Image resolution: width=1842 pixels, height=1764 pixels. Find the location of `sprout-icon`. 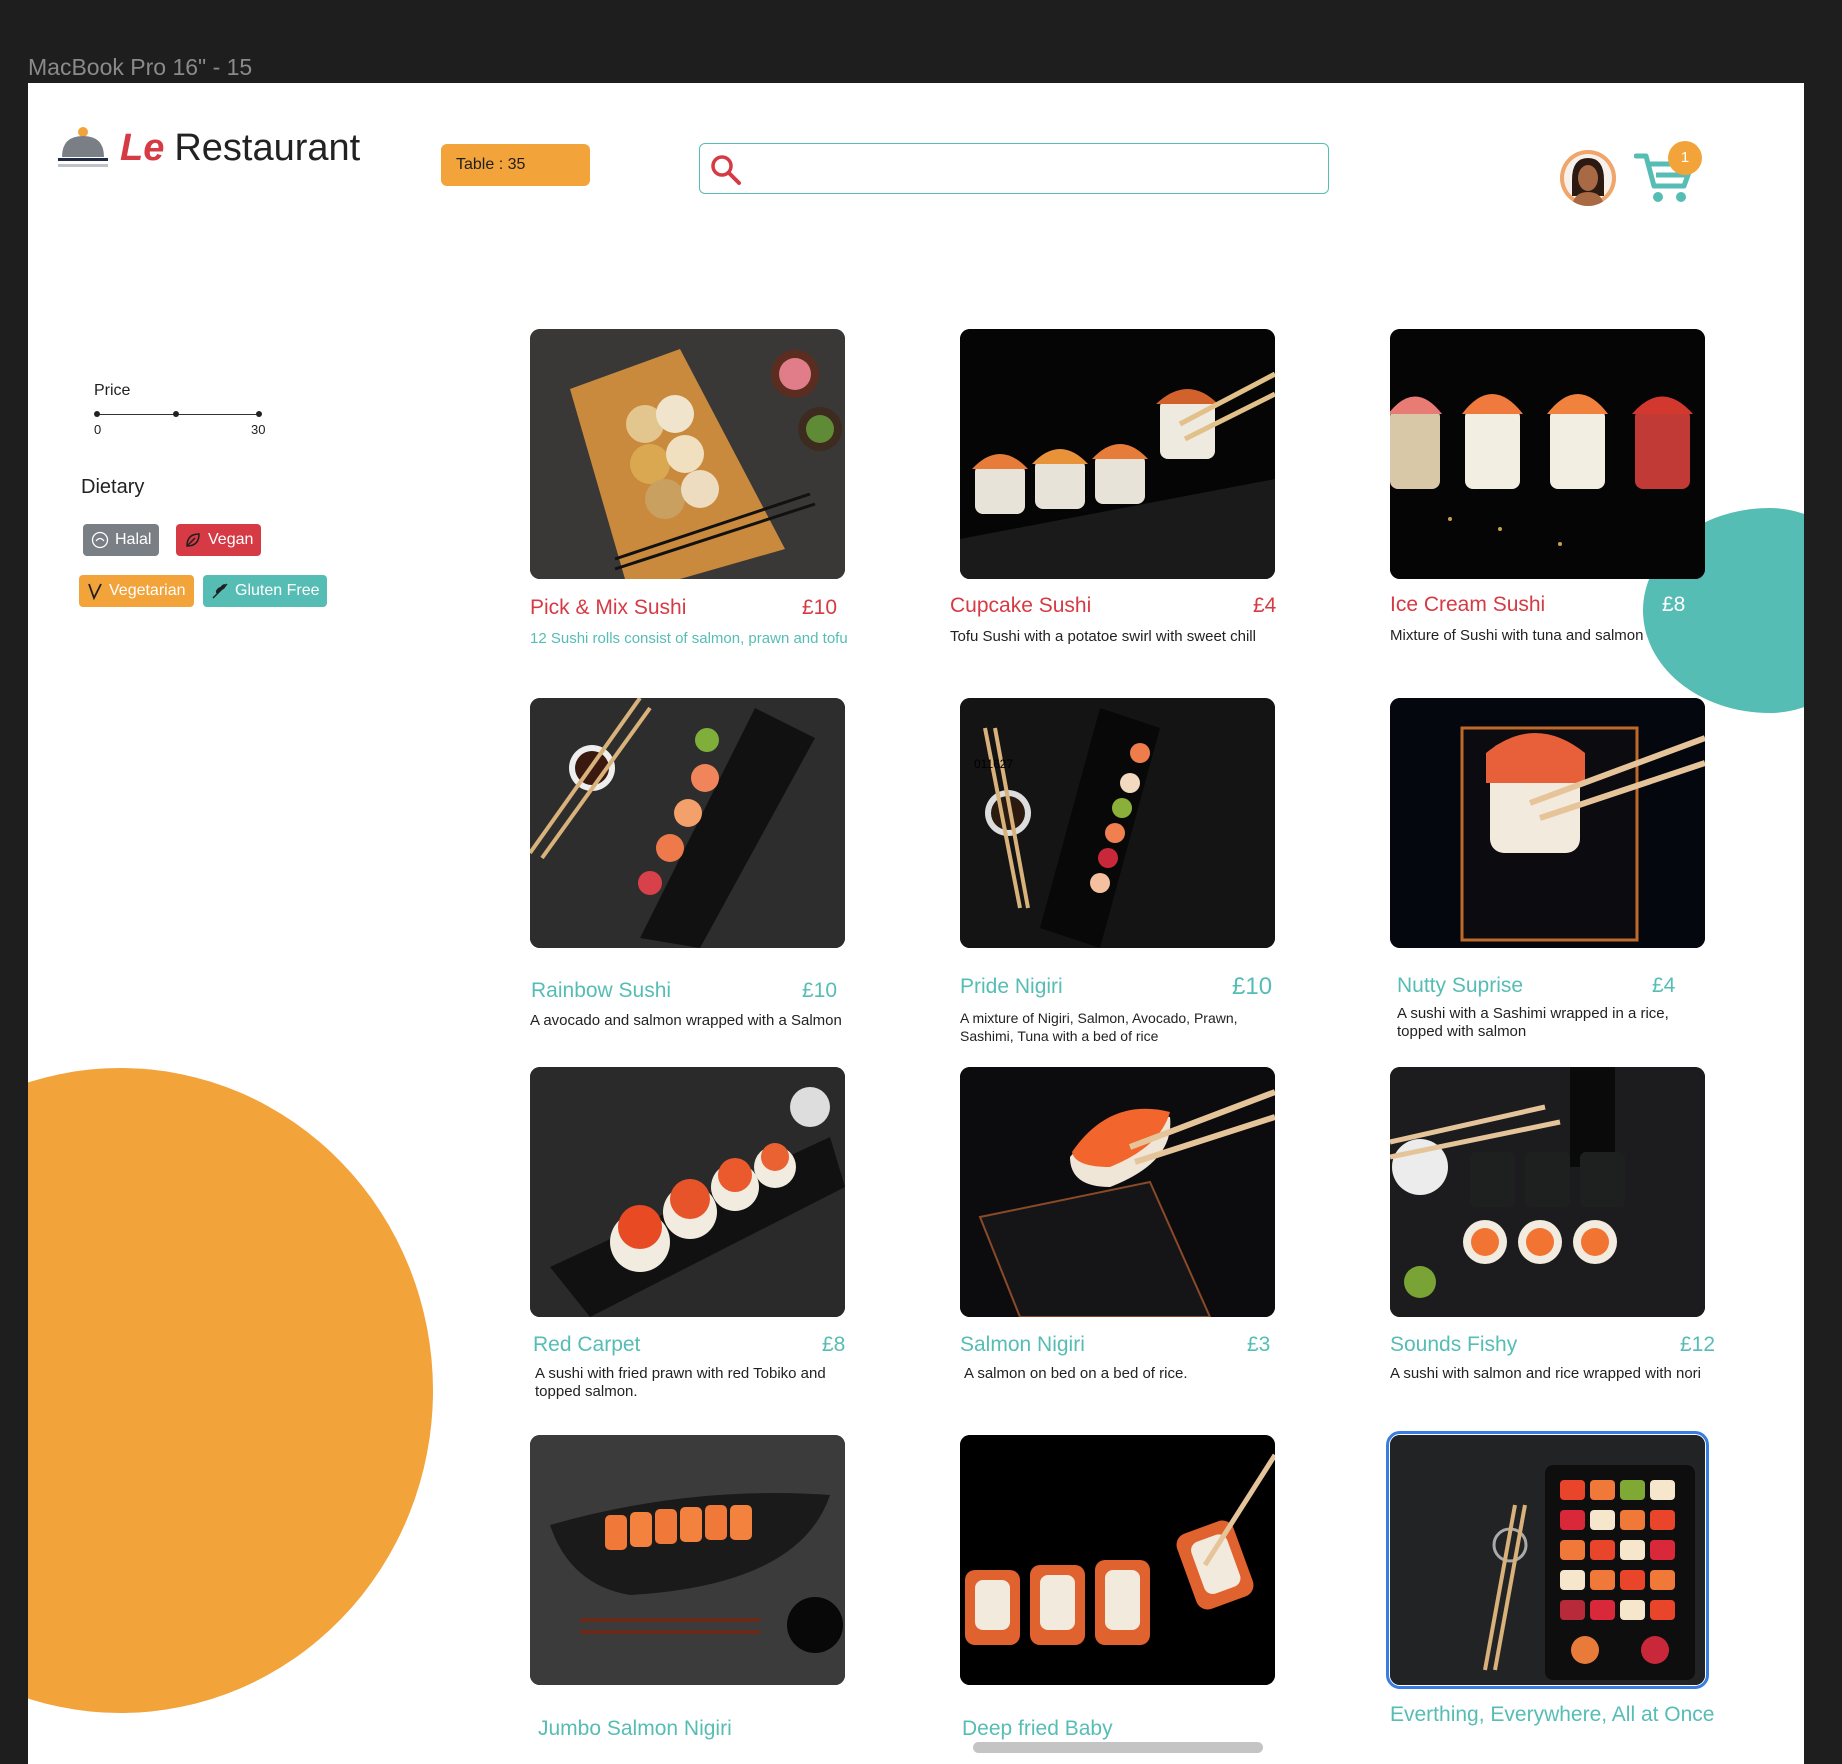

sprout-icon is located at coordinates (95, 591).